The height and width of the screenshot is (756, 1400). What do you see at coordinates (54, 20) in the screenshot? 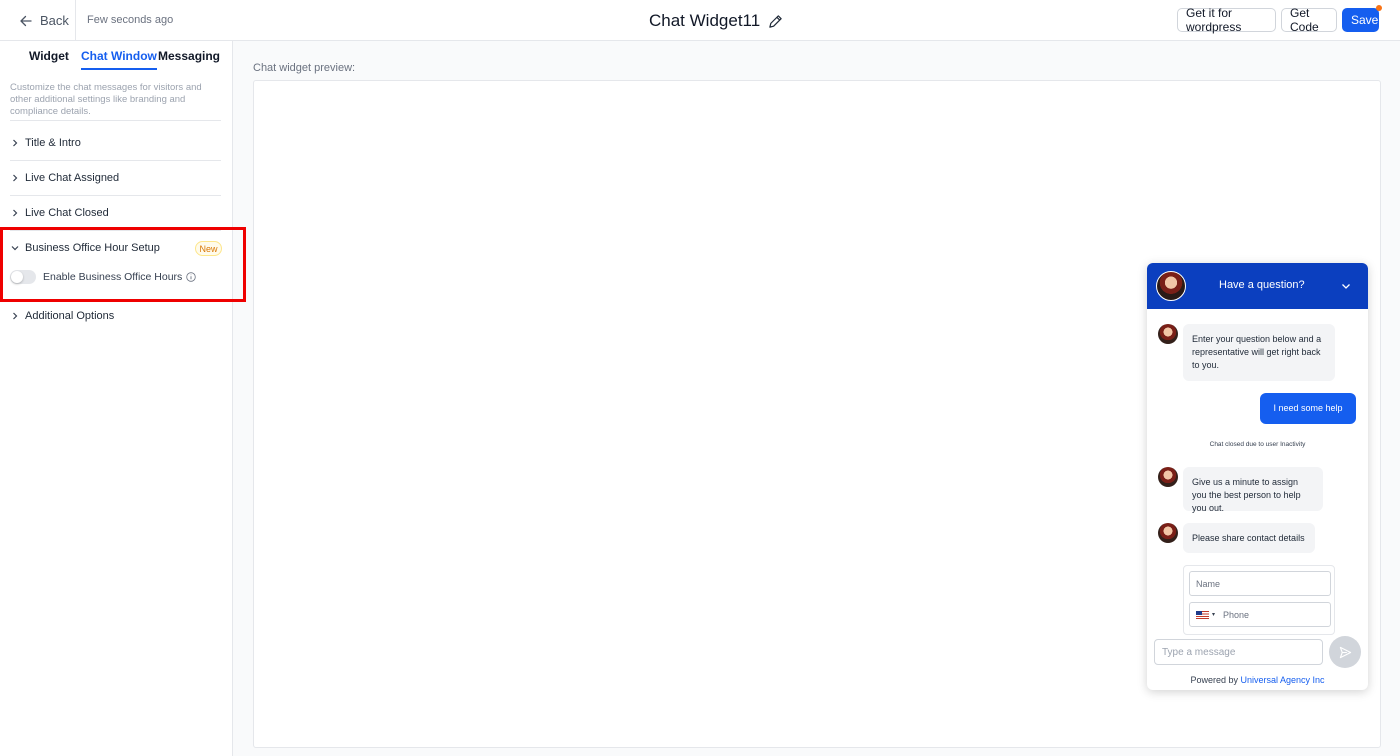
I see `back-label: Back` at bounding box center [54, 20].